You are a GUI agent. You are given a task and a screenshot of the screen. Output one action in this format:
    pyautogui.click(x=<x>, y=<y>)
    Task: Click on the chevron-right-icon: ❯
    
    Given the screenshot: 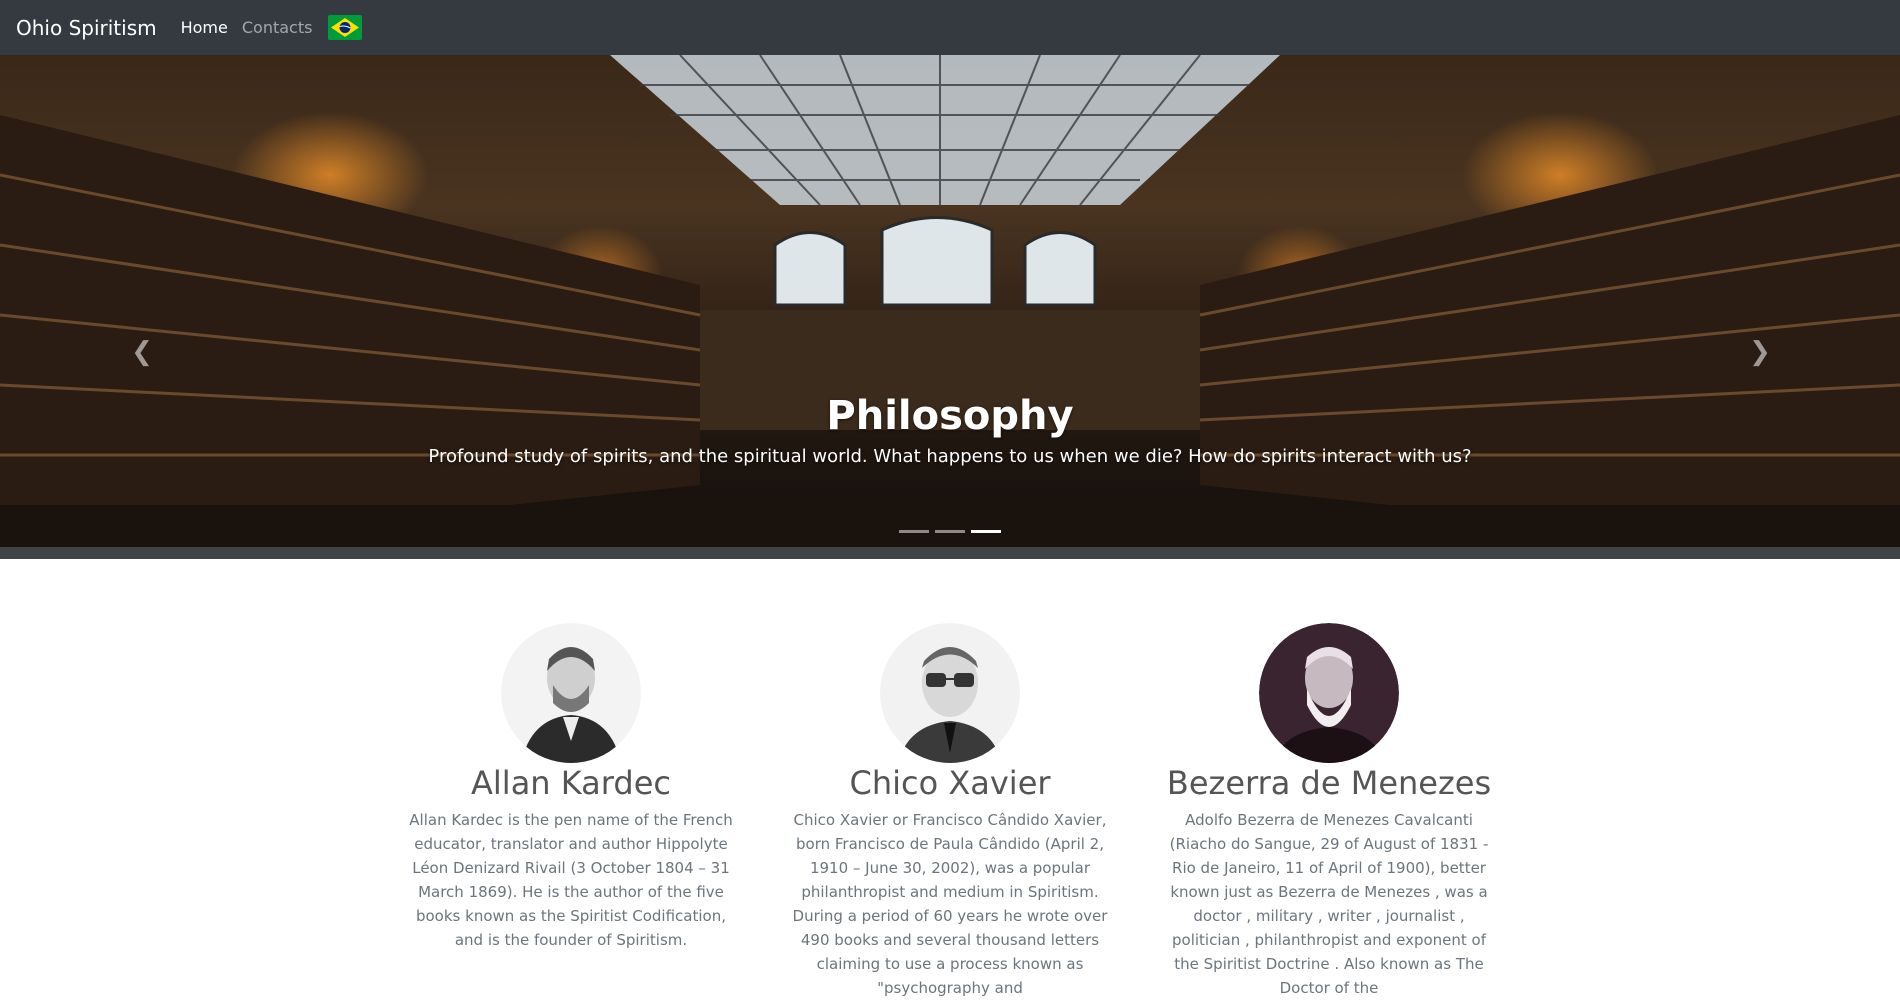 What is the action you would take?
    pyautogui.click(x=1760, y=352)
    